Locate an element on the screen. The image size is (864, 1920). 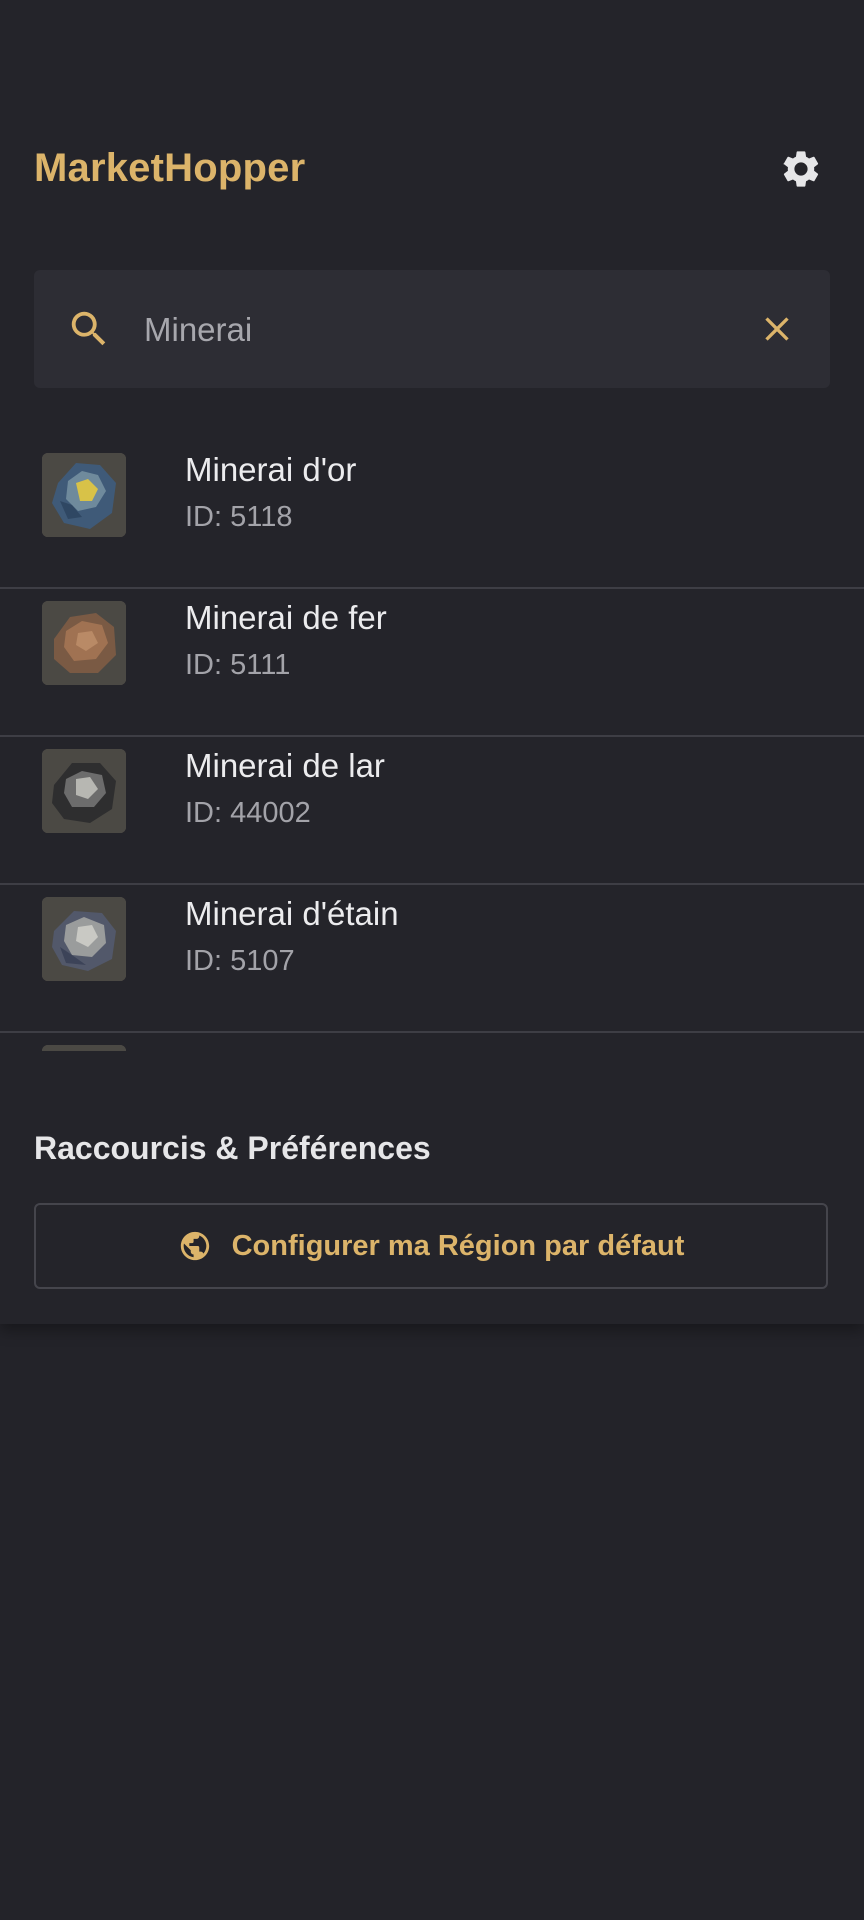
result-item-lar-ore: Minerai de lar ID: 44002 is located at coordinates (432, 811).